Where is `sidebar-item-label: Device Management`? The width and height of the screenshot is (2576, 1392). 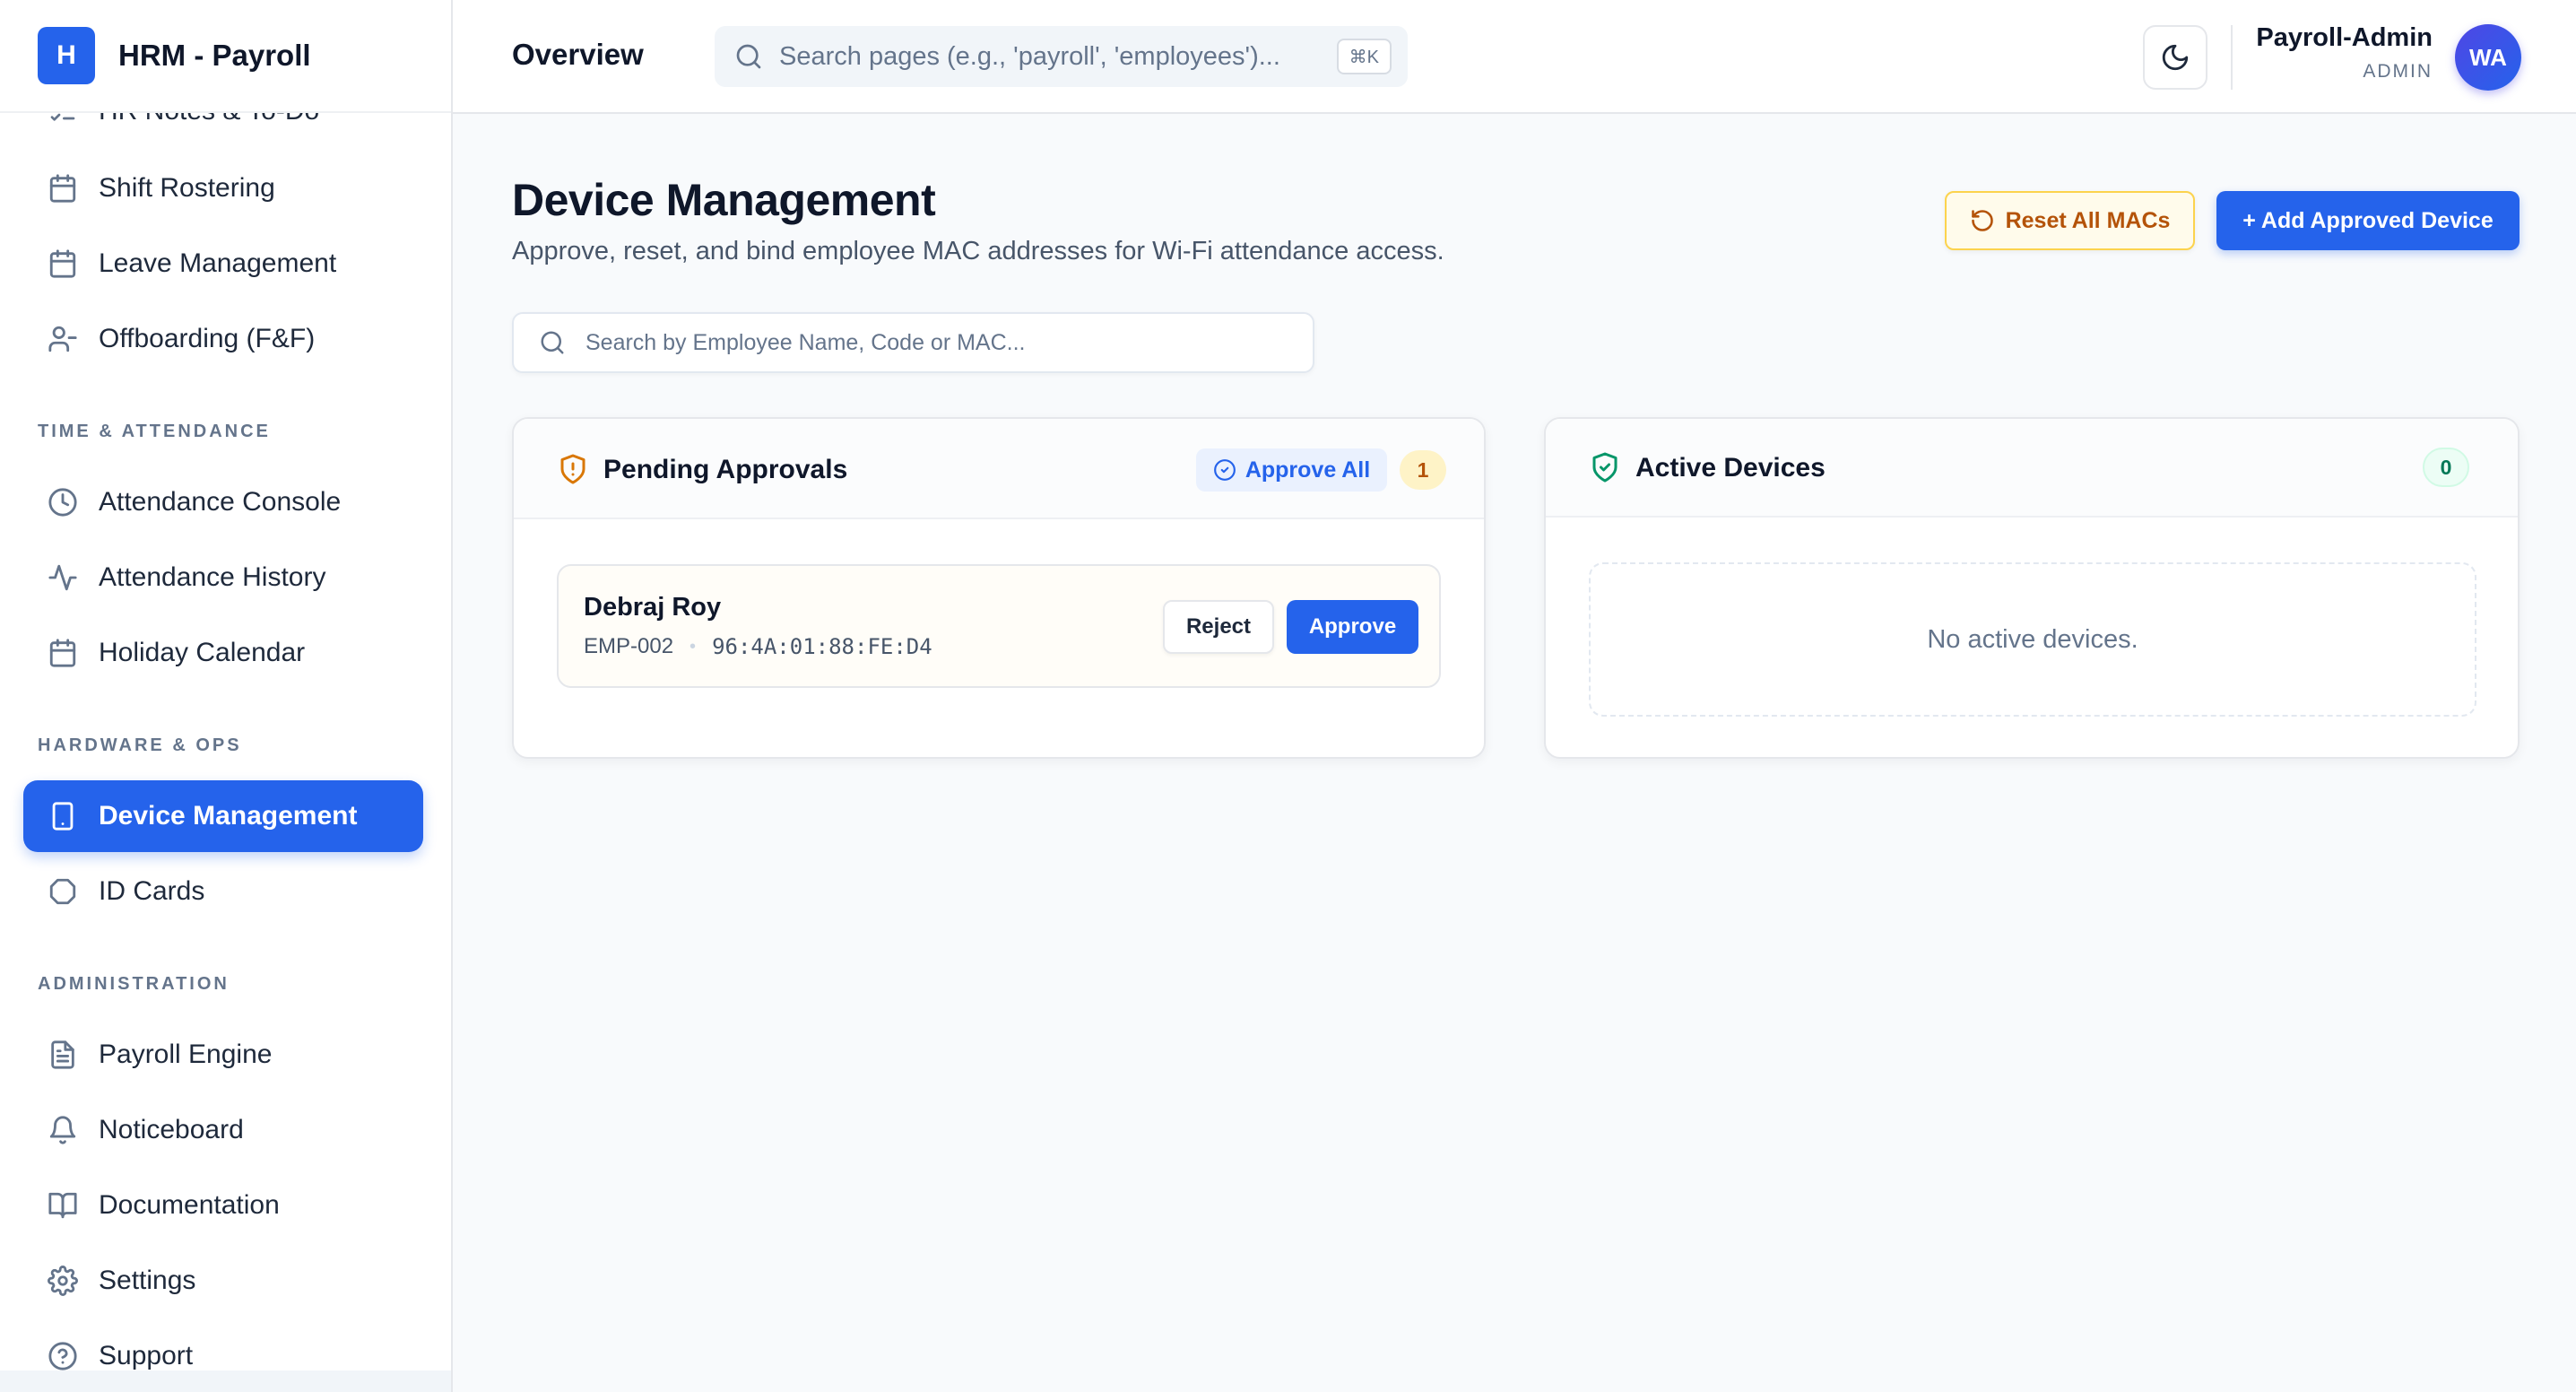
sidebar-item-label: Device Management is located at coordinates (228, 816).